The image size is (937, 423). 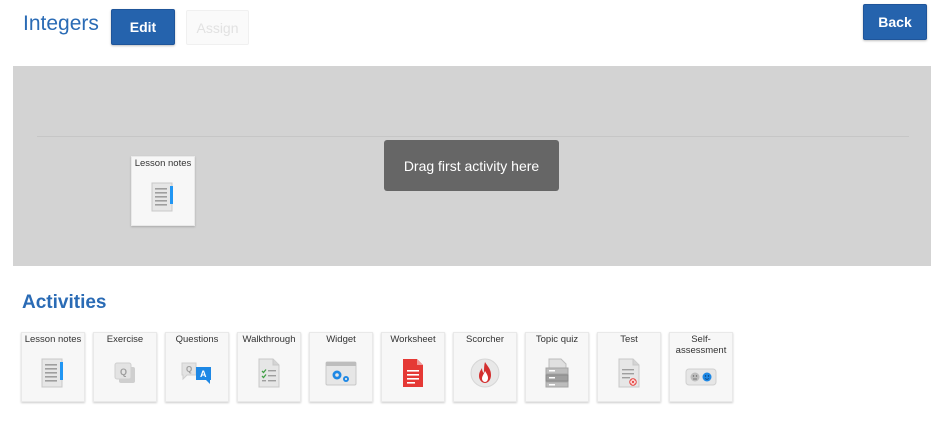 I want to click on exercise-icon: Q, so click(x=125, y=373).